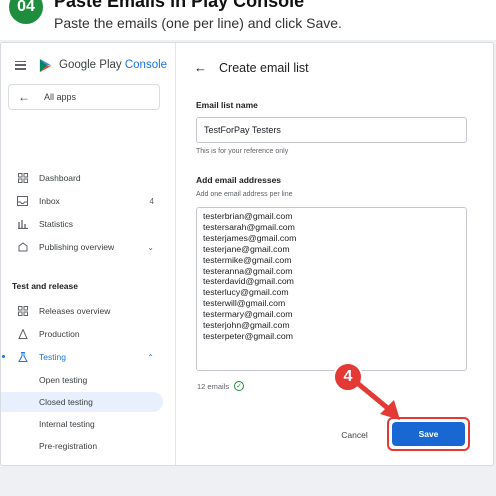 Image resolution: width=496 pixels, height=496 pixels. Describe the element at coordinates (67, 424) in the screenshot. I see `sidebar-item-label: Internal testing` at that location.